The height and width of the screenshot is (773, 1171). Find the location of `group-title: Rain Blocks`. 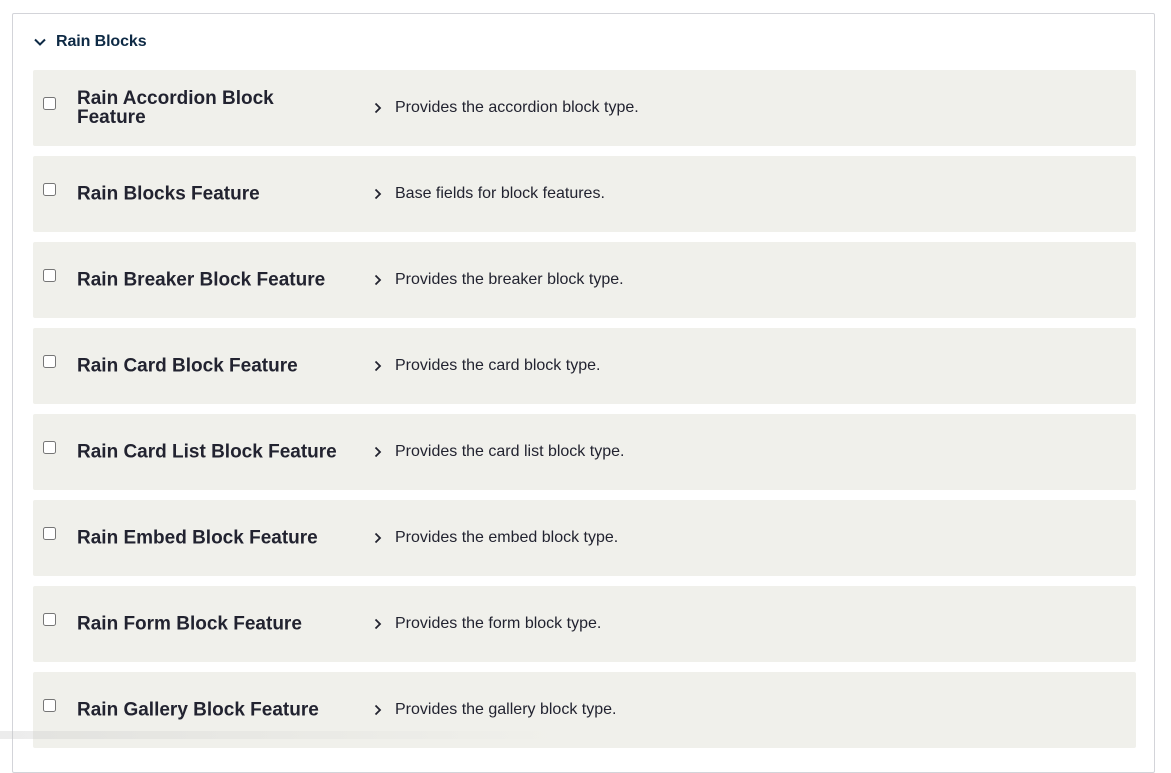

group-title: Rain Blocks is located at coordinates (101, 42).